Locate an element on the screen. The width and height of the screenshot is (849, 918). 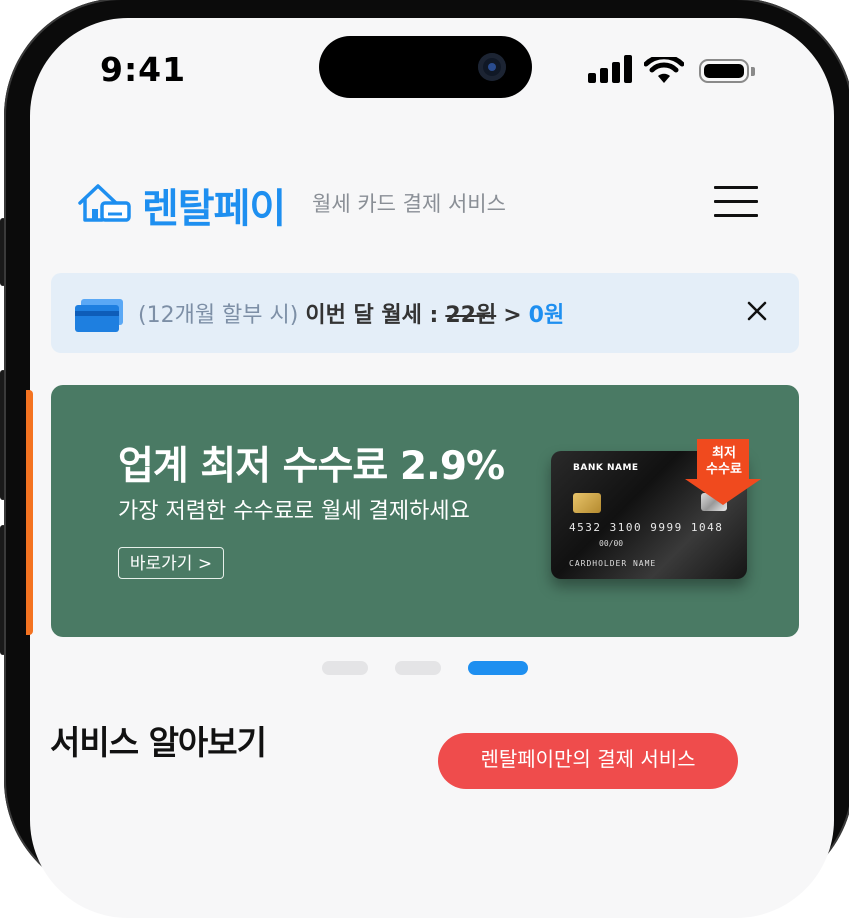
exclusive-service-pill: 렌탈페이만의 결제 서비스 is located at coordinates (588, 761).